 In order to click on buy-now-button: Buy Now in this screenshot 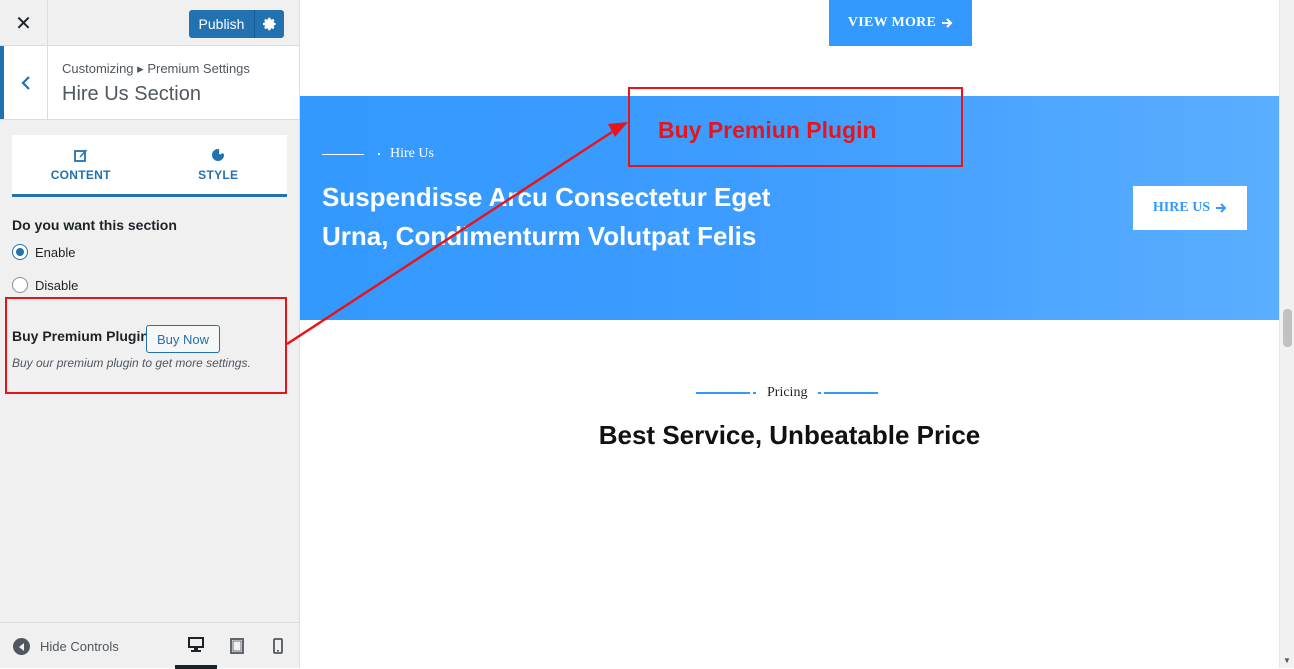, I will do `click(183, 339)`.